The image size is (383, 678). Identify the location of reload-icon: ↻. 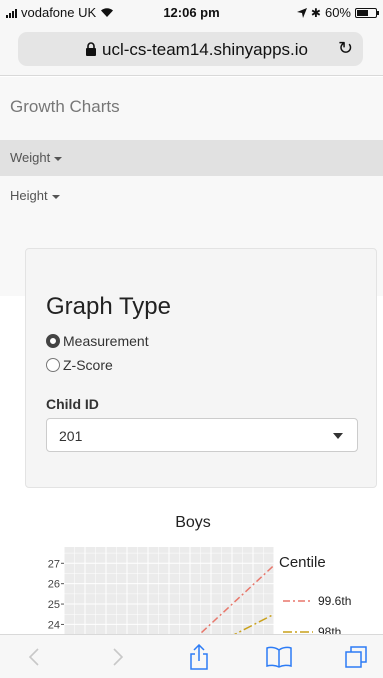
(345, 48).